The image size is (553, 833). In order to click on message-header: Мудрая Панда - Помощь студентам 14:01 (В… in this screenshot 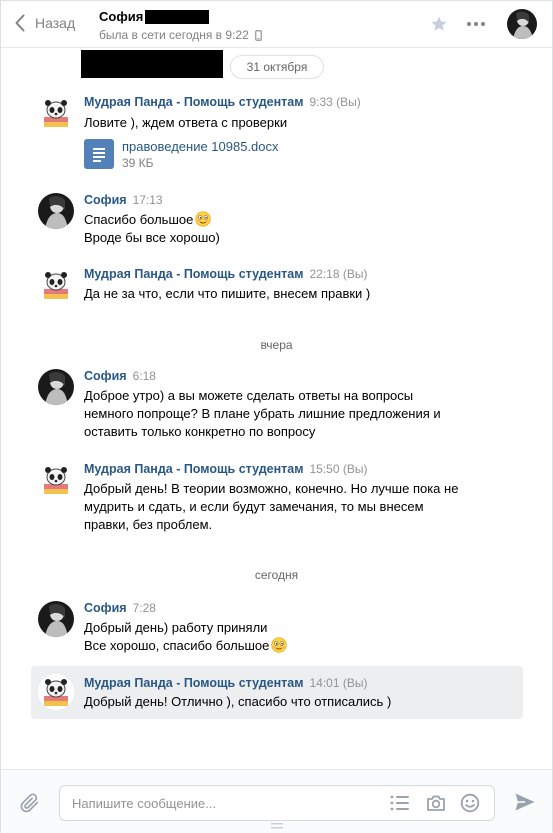, I will do `click(225, 683)`.